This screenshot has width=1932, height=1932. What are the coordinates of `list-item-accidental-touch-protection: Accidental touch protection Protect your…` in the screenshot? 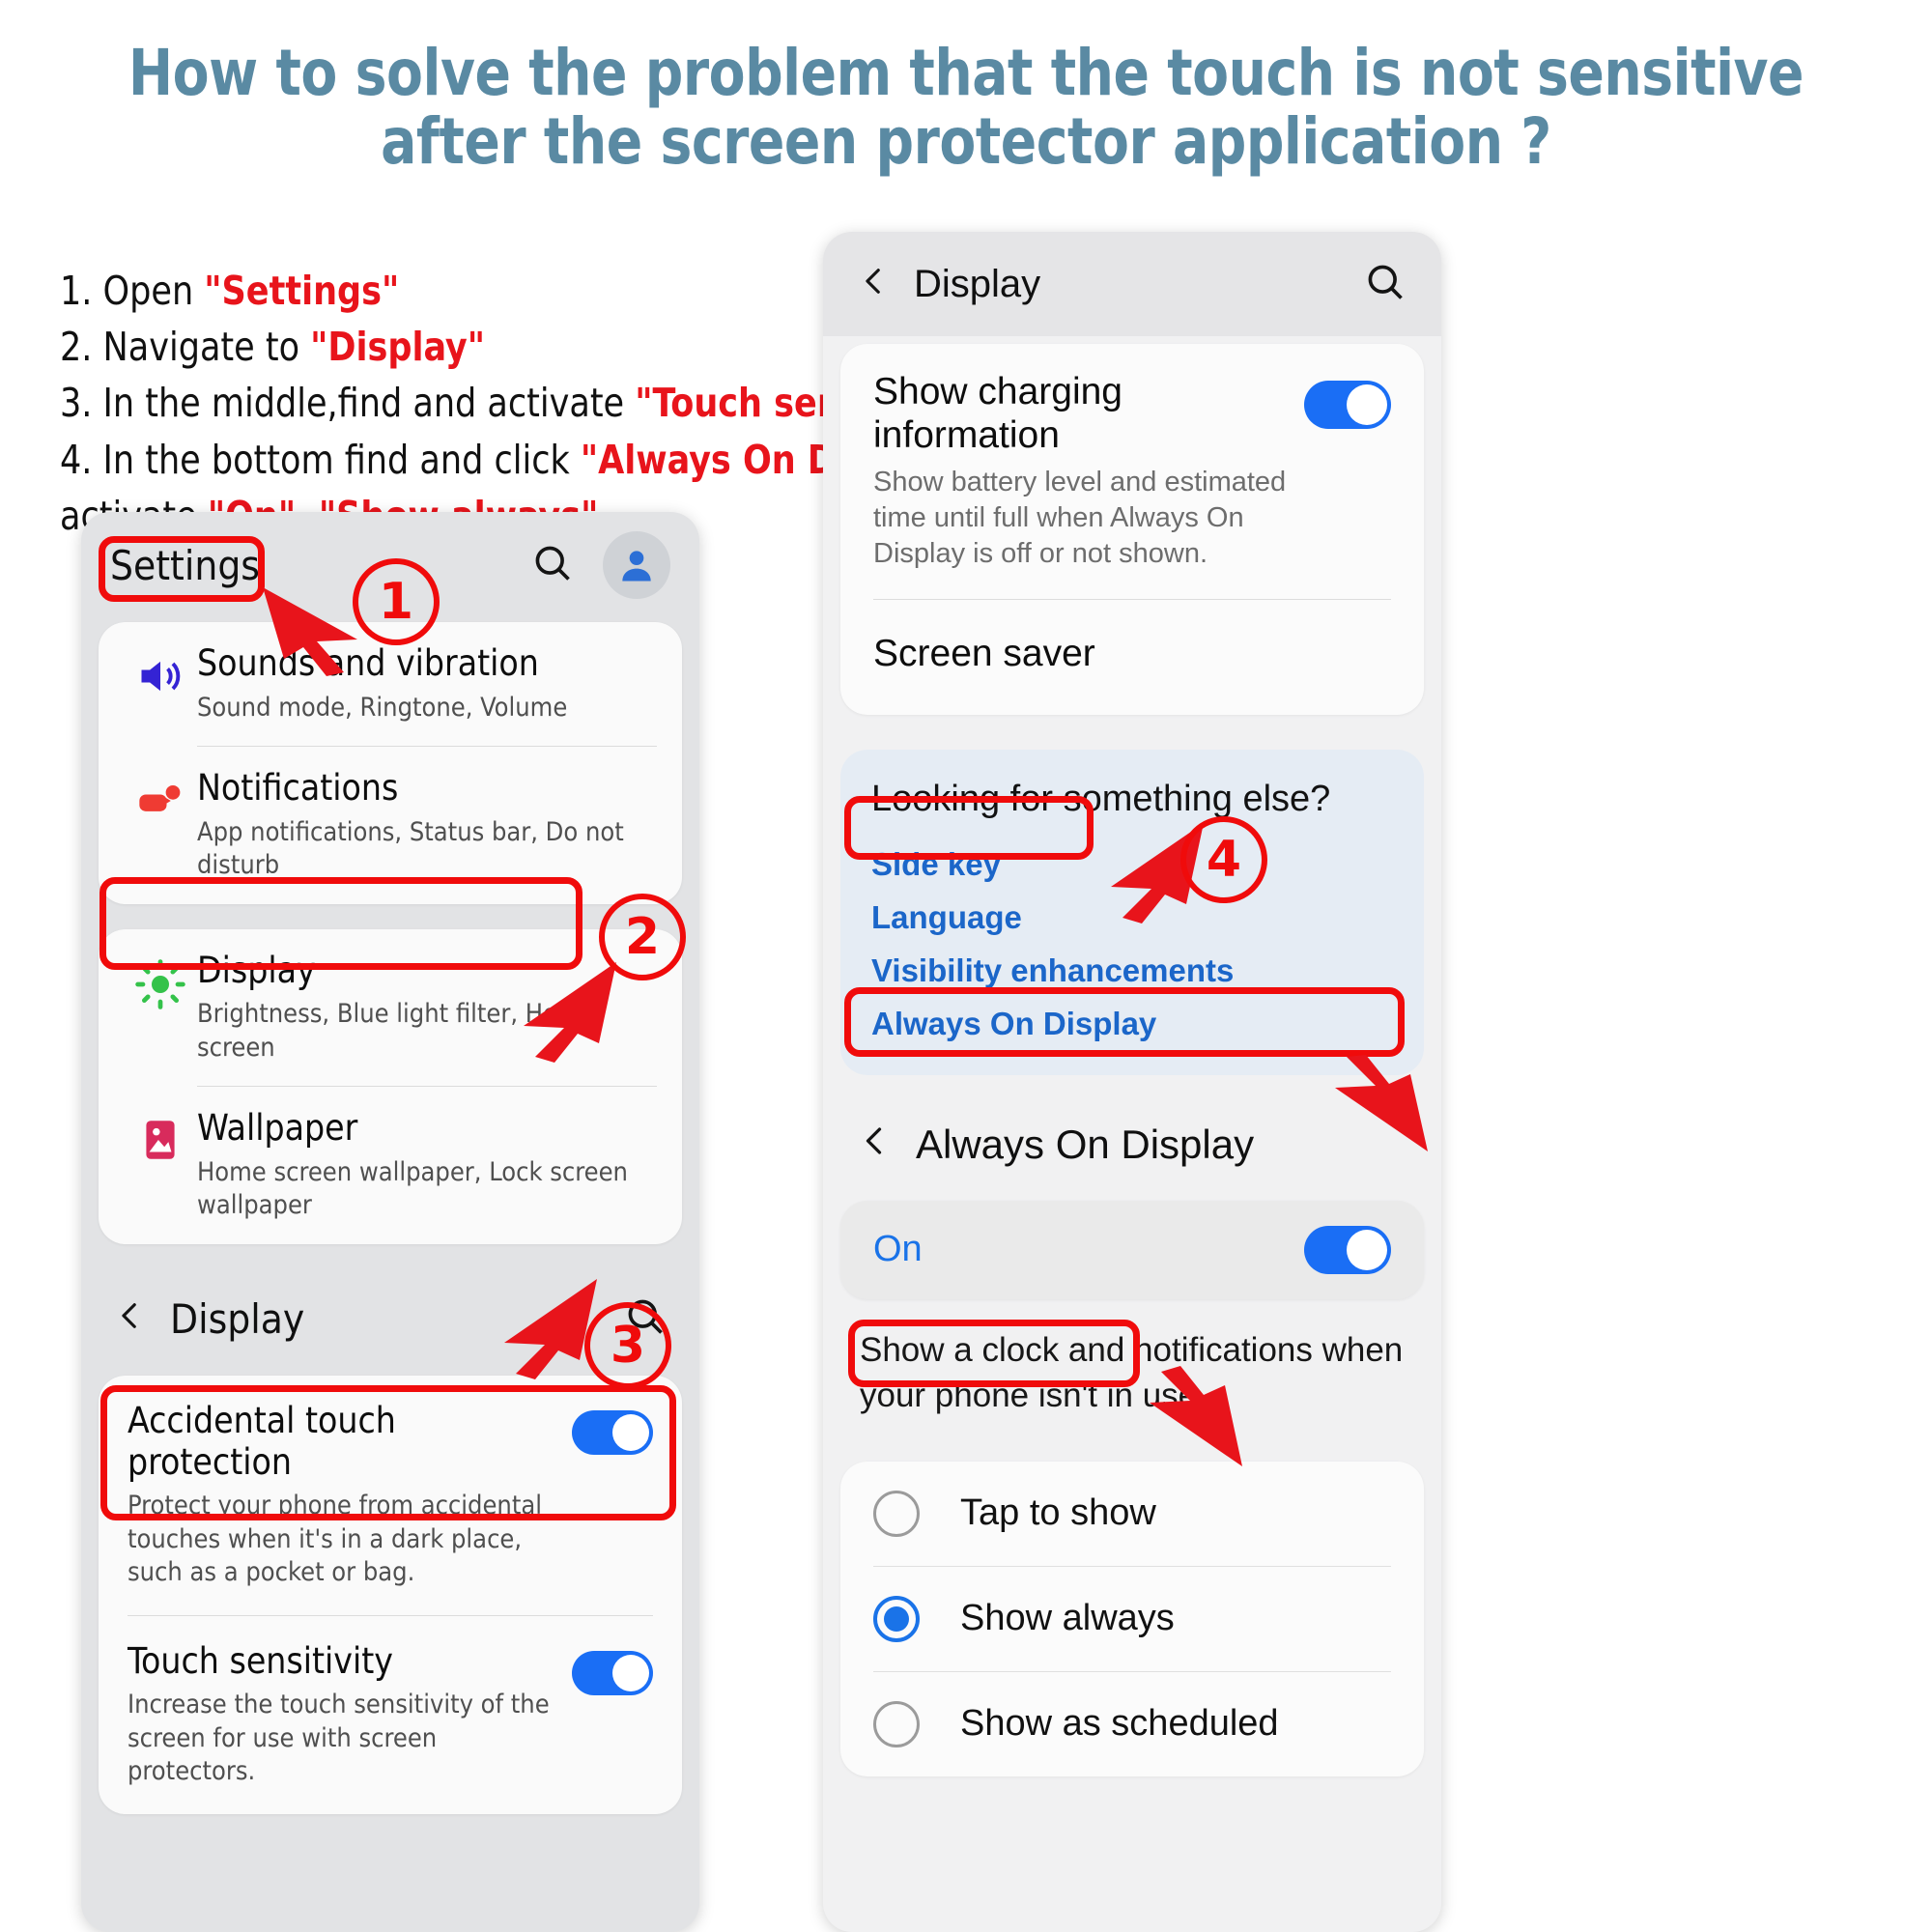 It's located at (390, 1495).